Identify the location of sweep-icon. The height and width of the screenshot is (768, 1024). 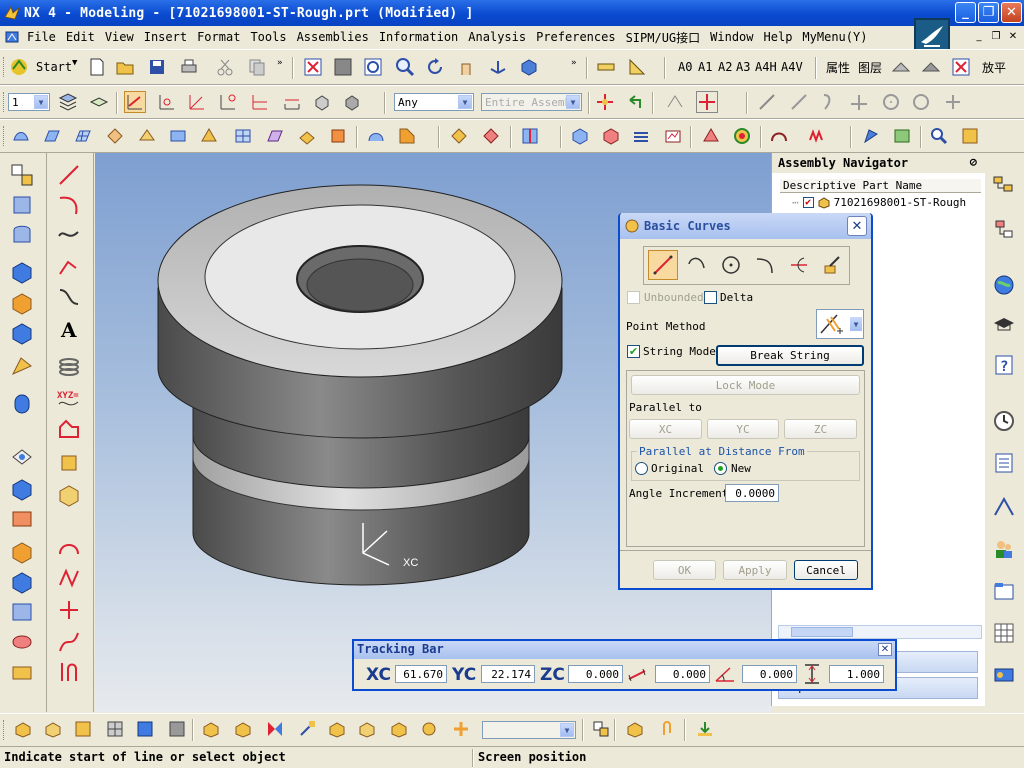
(115, 136).